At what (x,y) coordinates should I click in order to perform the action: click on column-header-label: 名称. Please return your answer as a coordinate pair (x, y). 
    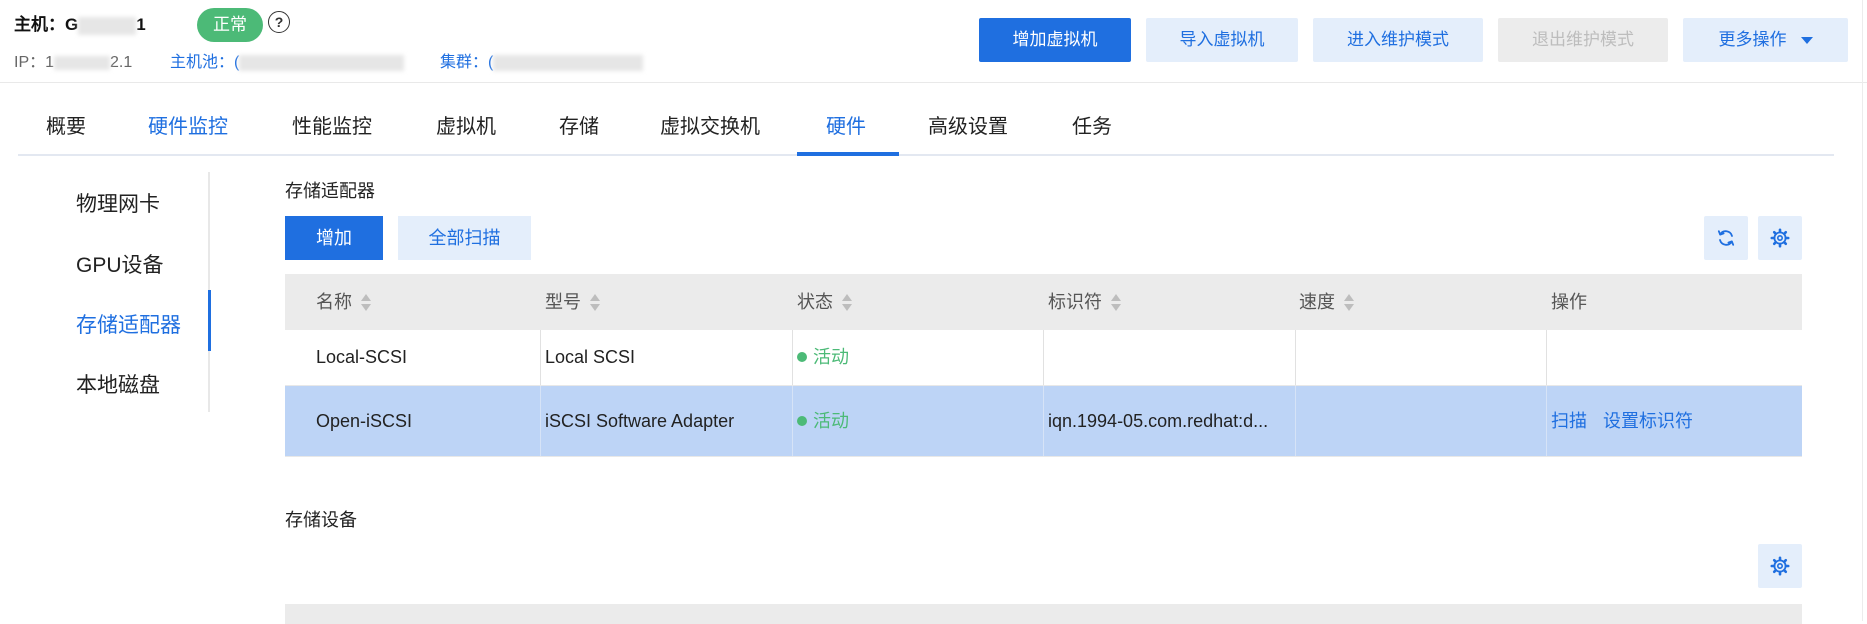
    Looking at the image, I should click on (334, 302).